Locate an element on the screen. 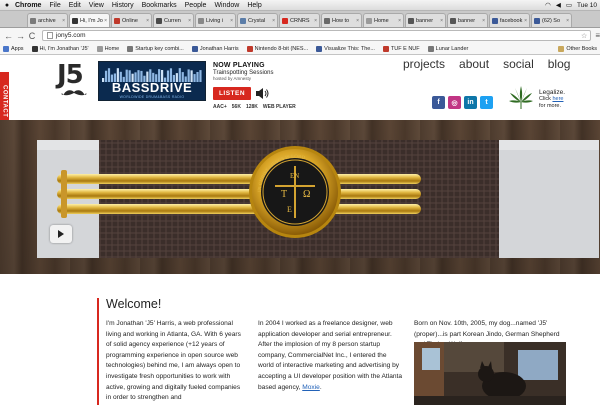 The image size is (600, 405). browser-tab: CRNRS × is located at coordinates (299, 20).